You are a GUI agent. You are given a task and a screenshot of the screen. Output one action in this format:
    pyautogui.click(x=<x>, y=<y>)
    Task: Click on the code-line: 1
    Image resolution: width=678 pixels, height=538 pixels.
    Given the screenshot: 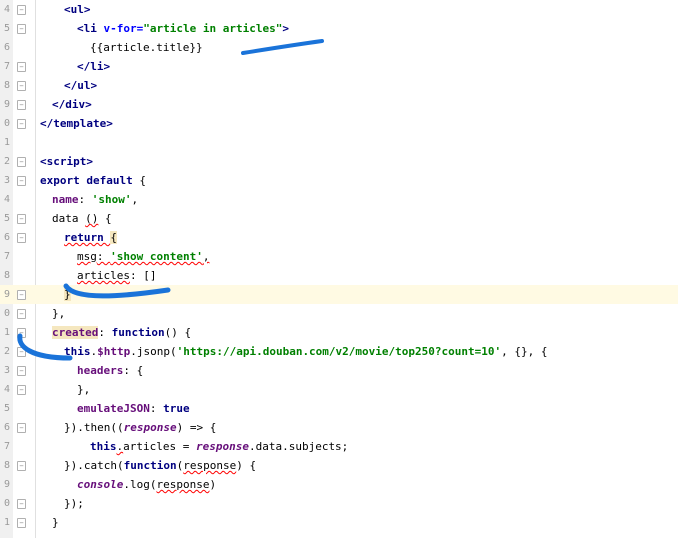 What is the action you would take?
    pyautogui.click(x=339, y=142)
    